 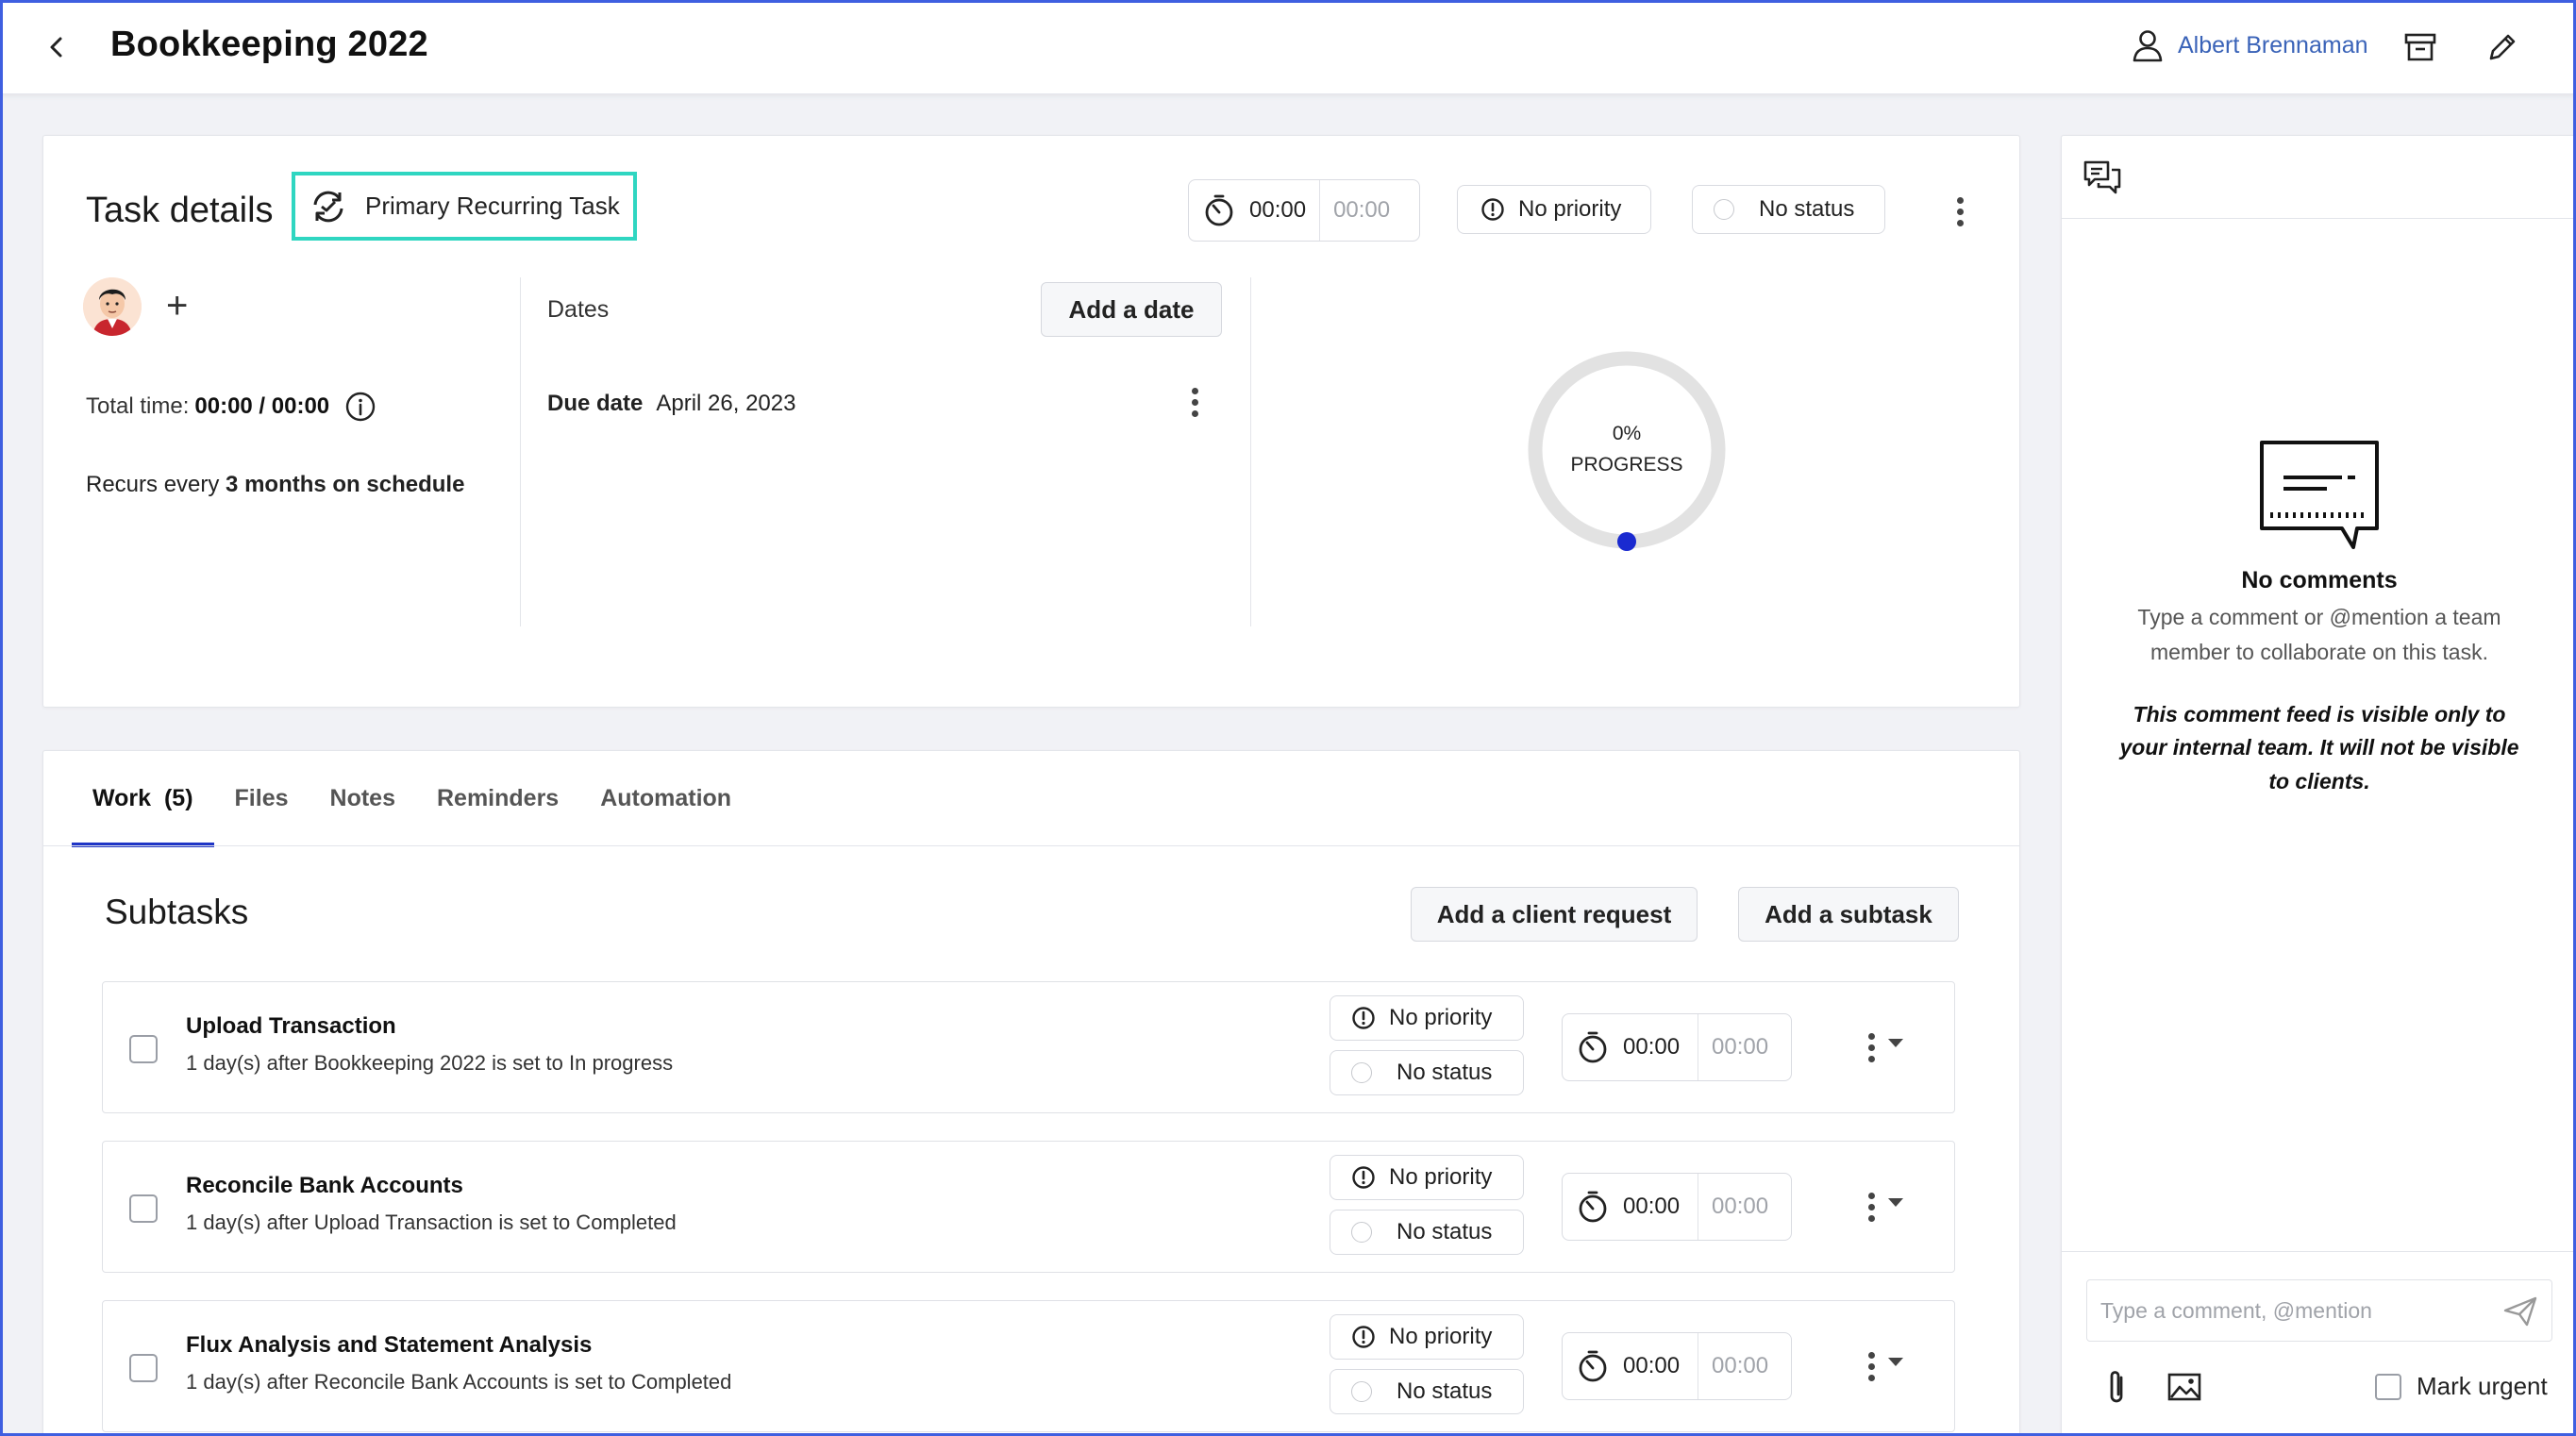 What do you see at coordinates (578, 309) in the screenshot?
I see `dates-label: Dates` at bounding box center [578, 309].